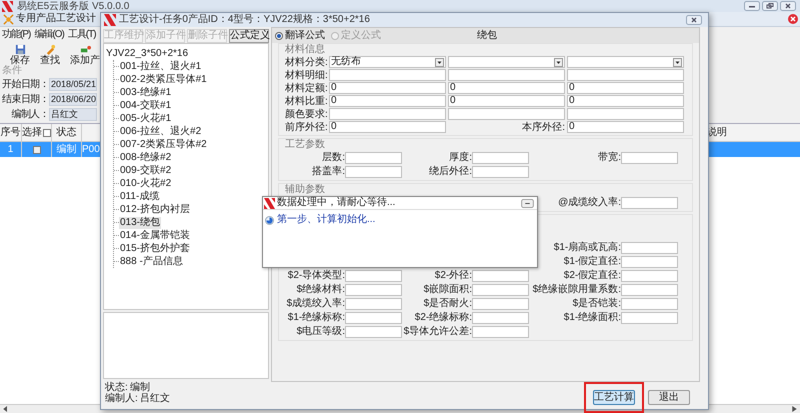 This screenshot has width=800, height=413. What do you see at coordinates (147, 53) in the screenshot?
I see `tree-item: YJV22_3*50+2*16` at bounding box center [147, 53].